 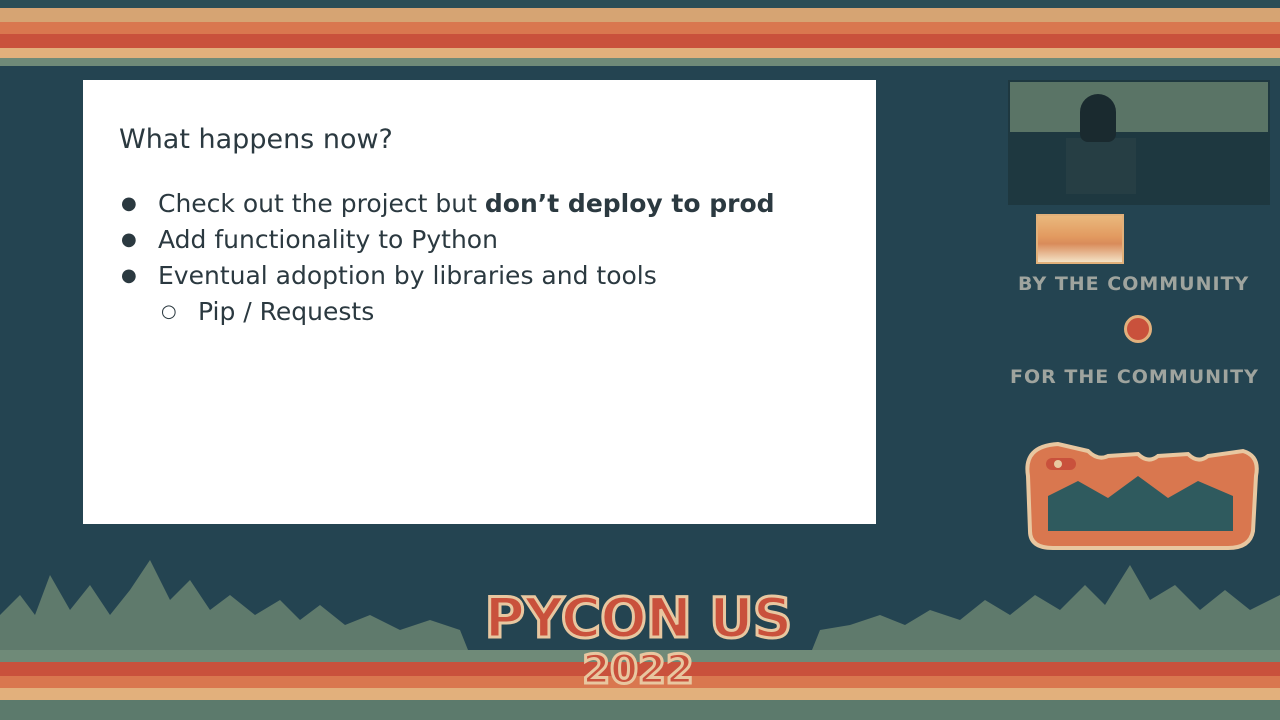 I want to click on speaker-webcam, so click(x=1139, y=142).